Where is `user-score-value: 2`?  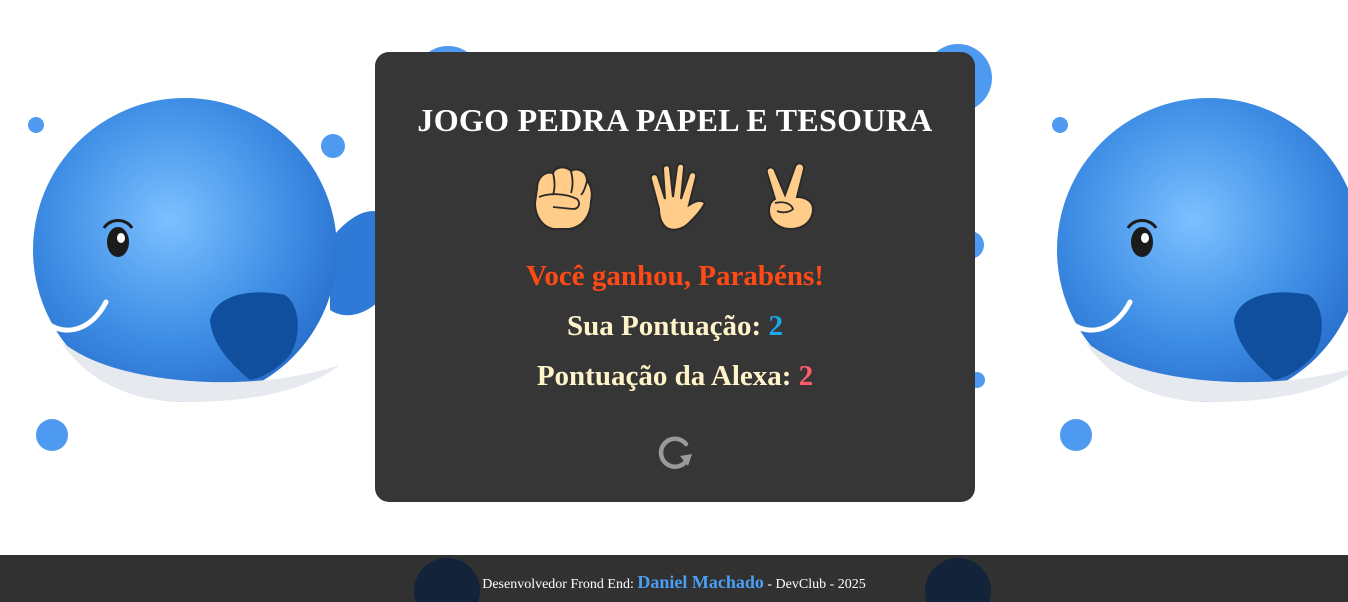 user-score-value: 2 is located at coordinates (775, 326).